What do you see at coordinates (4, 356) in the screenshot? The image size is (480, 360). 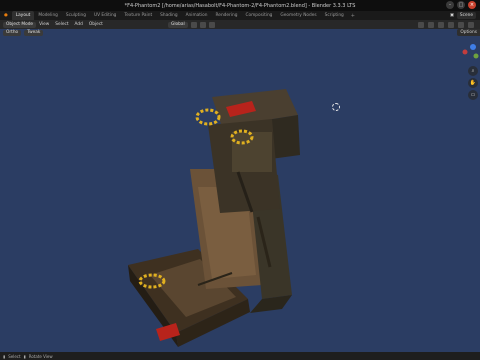 I see `mouse-left-icon: ▮` at bounding box center [4, 356].